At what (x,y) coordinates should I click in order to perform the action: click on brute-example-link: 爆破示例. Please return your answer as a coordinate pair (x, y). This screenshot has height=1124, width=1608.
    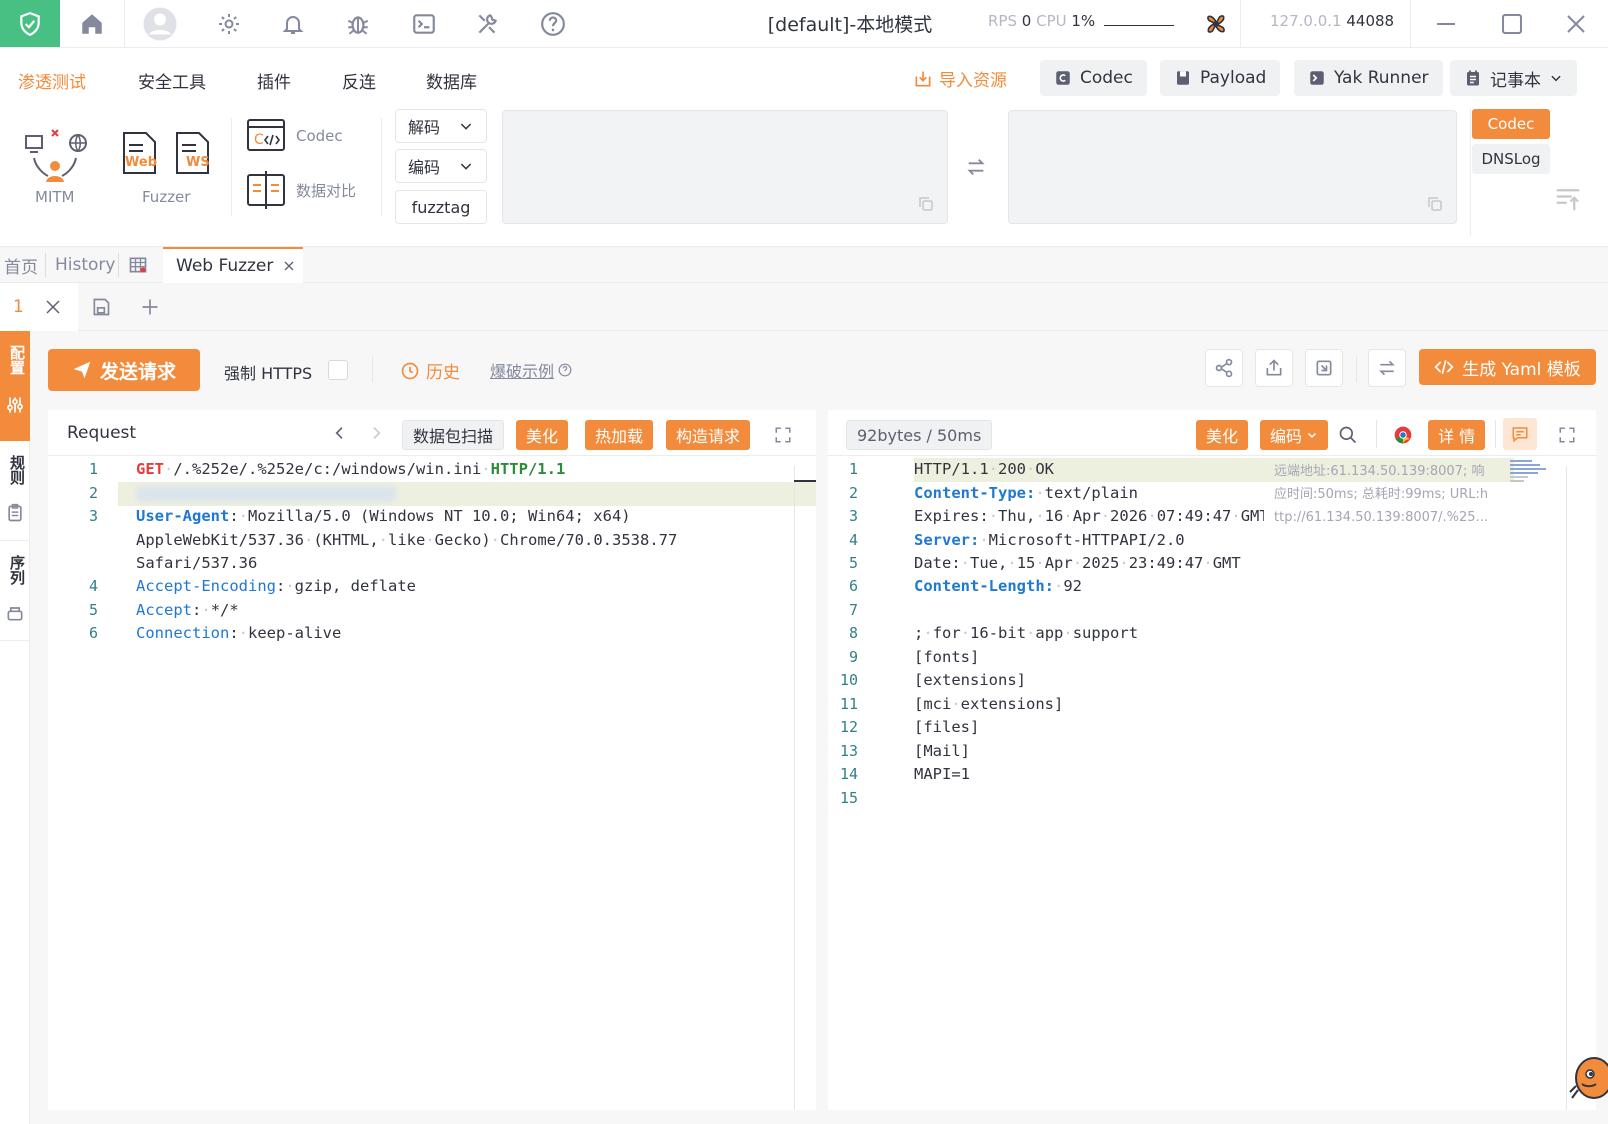
    Looking at the image, I should click on (531, 370).